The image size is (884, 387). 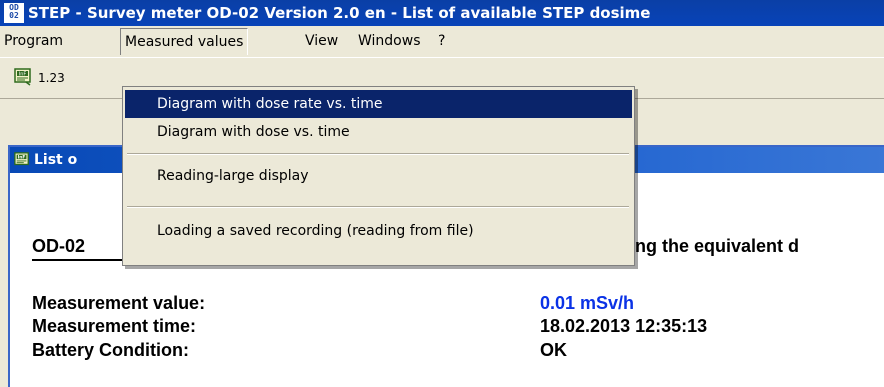 I want to click on menu-measured-values: Measured values, so click(x=184, y=41).